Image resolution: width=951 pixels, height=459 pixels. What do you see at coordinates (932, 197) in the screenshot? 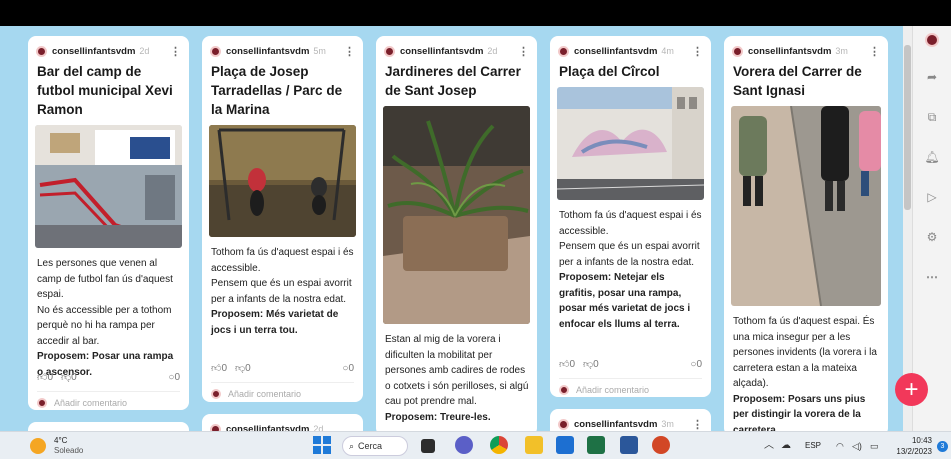
I see `slideshow-icon: ▷` at bounding box center [932, 197].